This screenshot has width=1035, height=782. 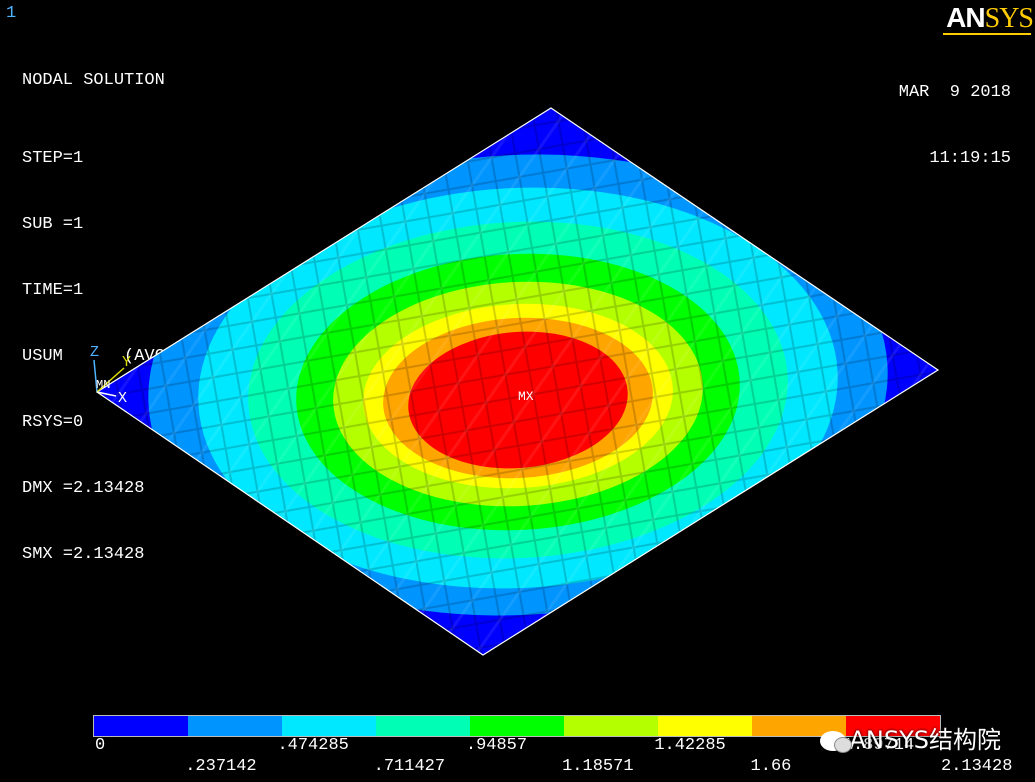 What do you see at coordinates (925, 740) in the screenshot?
I see `watermark-text: ANSYS结构院` at bounding box center [925, 740].